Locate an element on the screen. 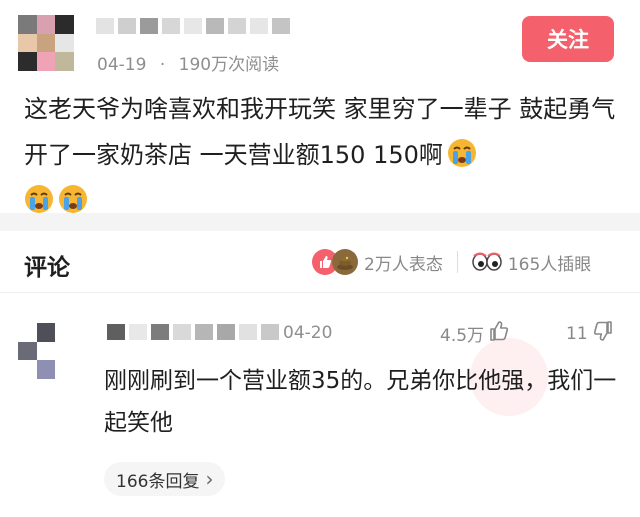 The image size is (640, 517). replies-label: 166条回复 is located at coordinates (158, 481).